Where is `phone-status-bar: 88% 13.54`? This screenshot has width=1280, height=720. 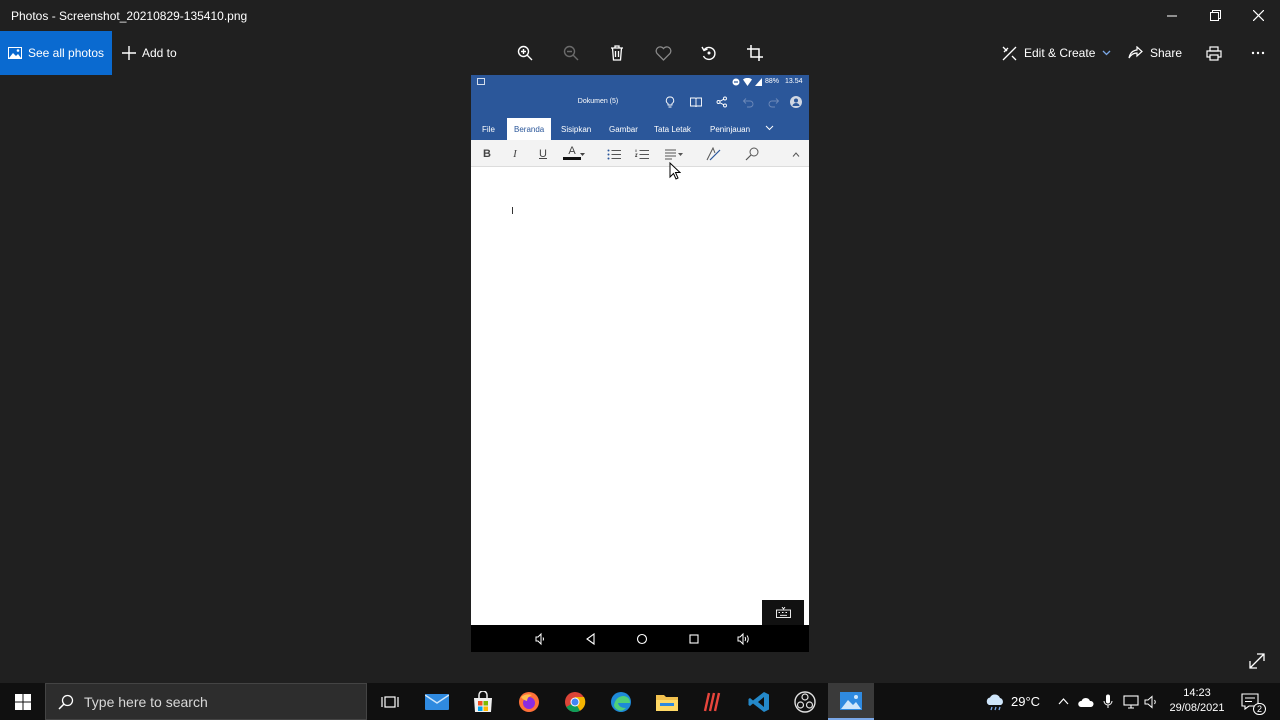
phone-status-bar: 88% 13.54 is located at coordinates (640, 82).